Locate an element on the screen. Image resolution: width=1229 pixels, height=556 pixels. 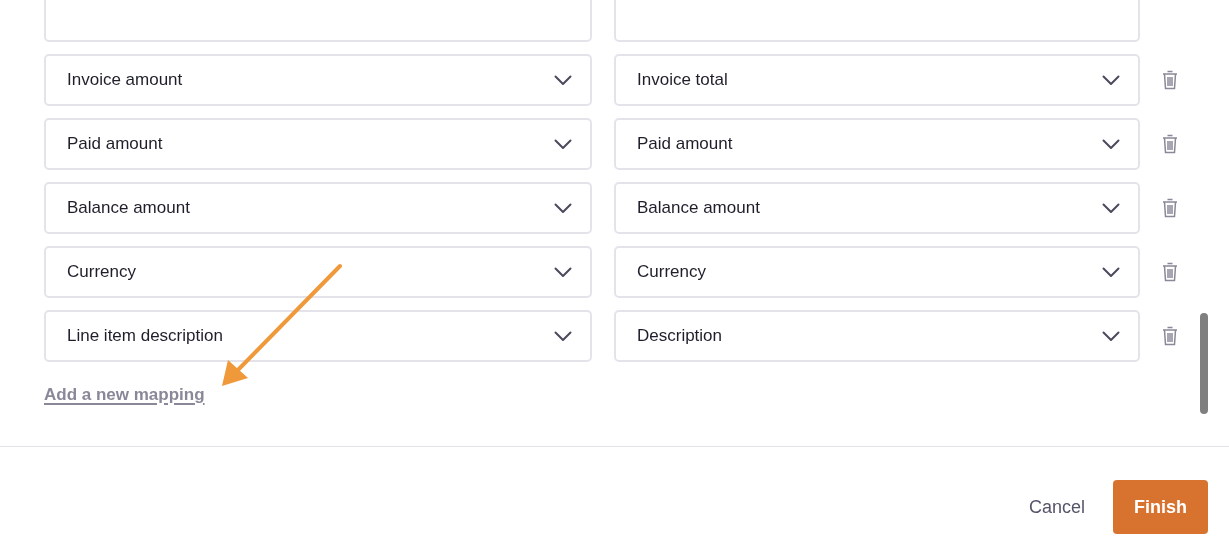
dropdown-field: Description is located at coordinates (877, 336).